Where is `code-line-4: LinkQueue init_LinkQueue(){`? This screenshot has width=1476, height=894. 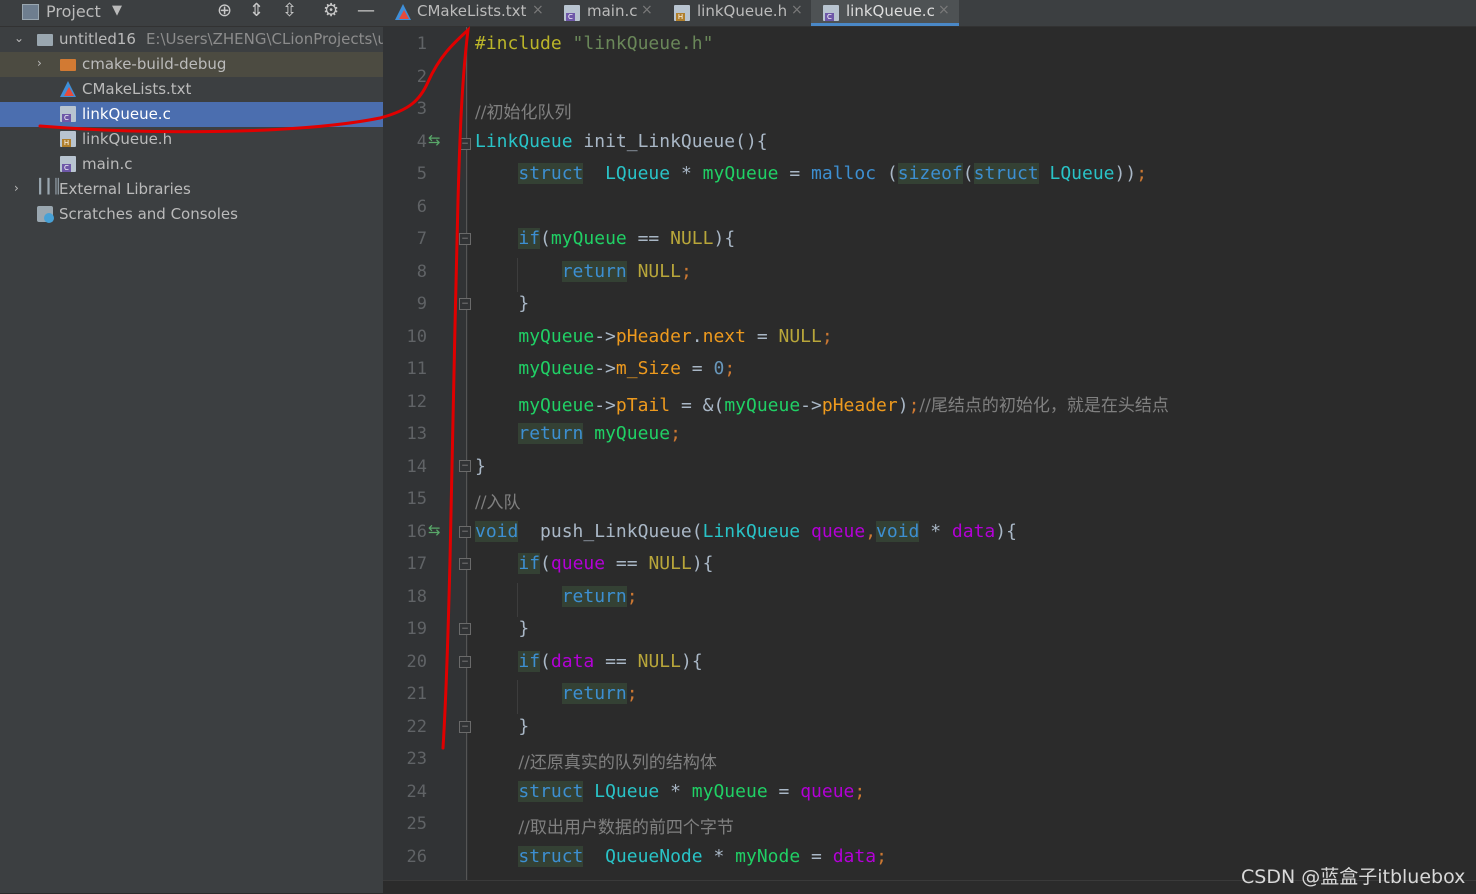
code-line-4: LinkQueue init_LinkQueue(){ is located at coordinates (621, 141).